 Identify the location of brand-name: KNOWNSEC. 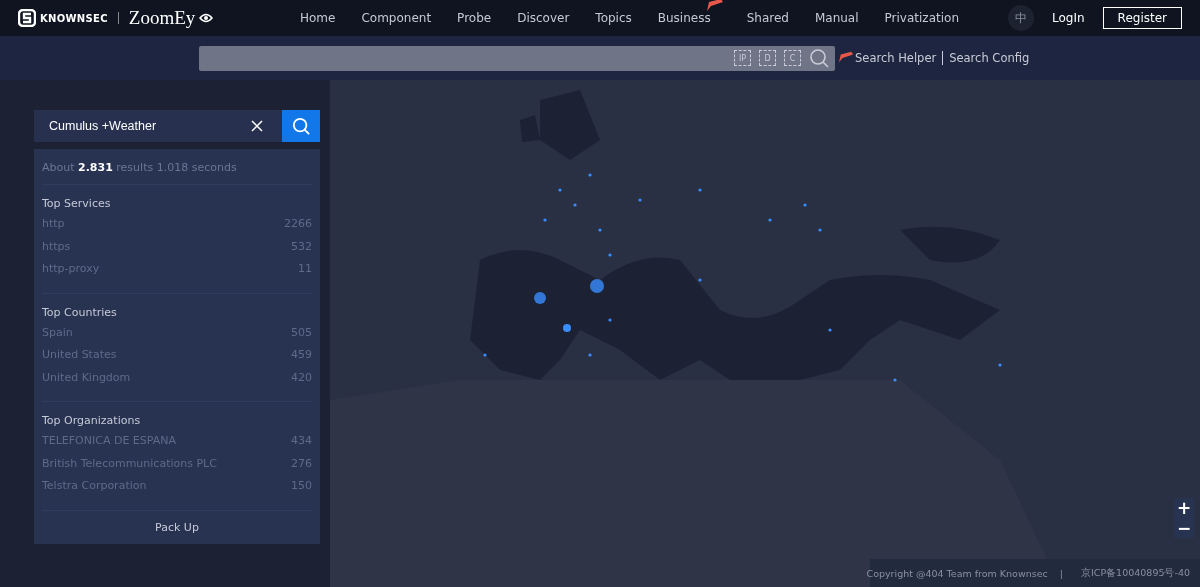
(74, 18).